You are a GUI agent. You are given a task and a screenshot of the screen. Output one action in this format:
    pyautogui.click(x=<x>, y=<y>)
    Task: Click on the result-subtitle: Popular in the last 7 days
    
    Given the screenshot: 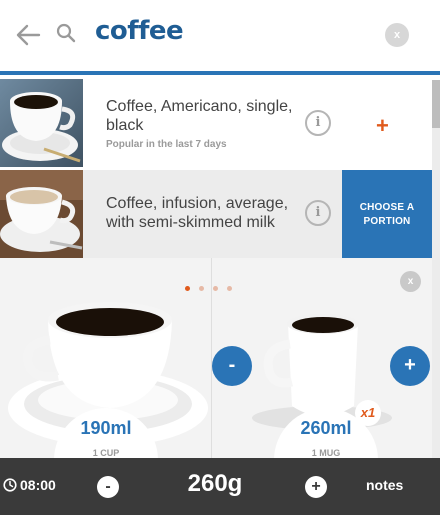 What is the action you would take?
    pyautogui.click(x=166, y=144)
    